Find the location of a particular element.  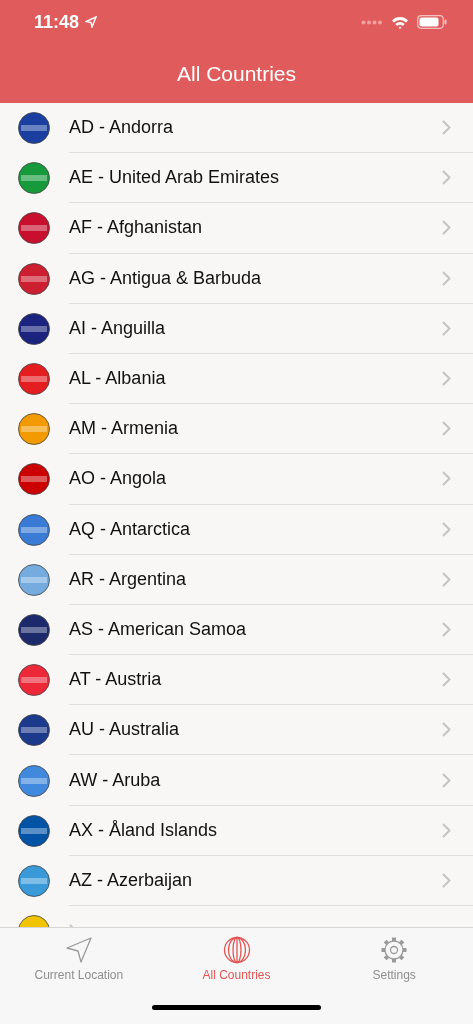

tab-bar-item: All Countries is located at coordinates (236, 959).